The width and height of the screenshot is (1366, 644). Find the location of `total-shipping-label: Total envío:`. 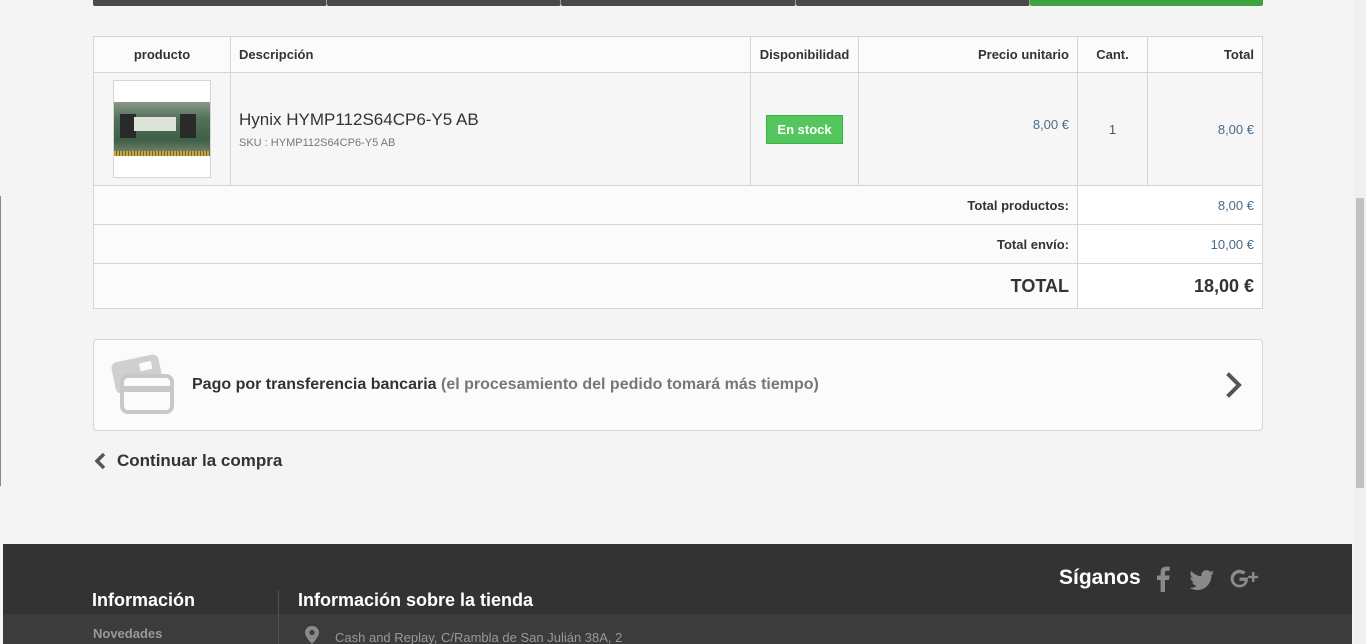

total-shipping-label: Total envío: is located at coordinates (585, 244).